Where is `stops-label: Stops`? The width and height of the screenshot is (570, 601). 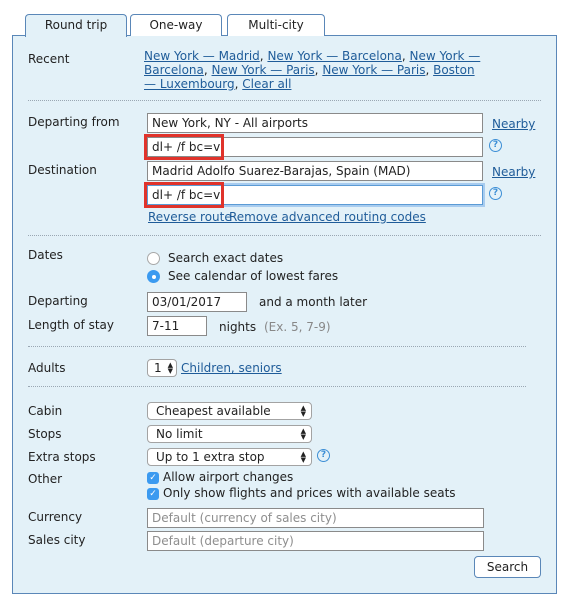 stops-label: Stops is located at coordinates (45, 434).